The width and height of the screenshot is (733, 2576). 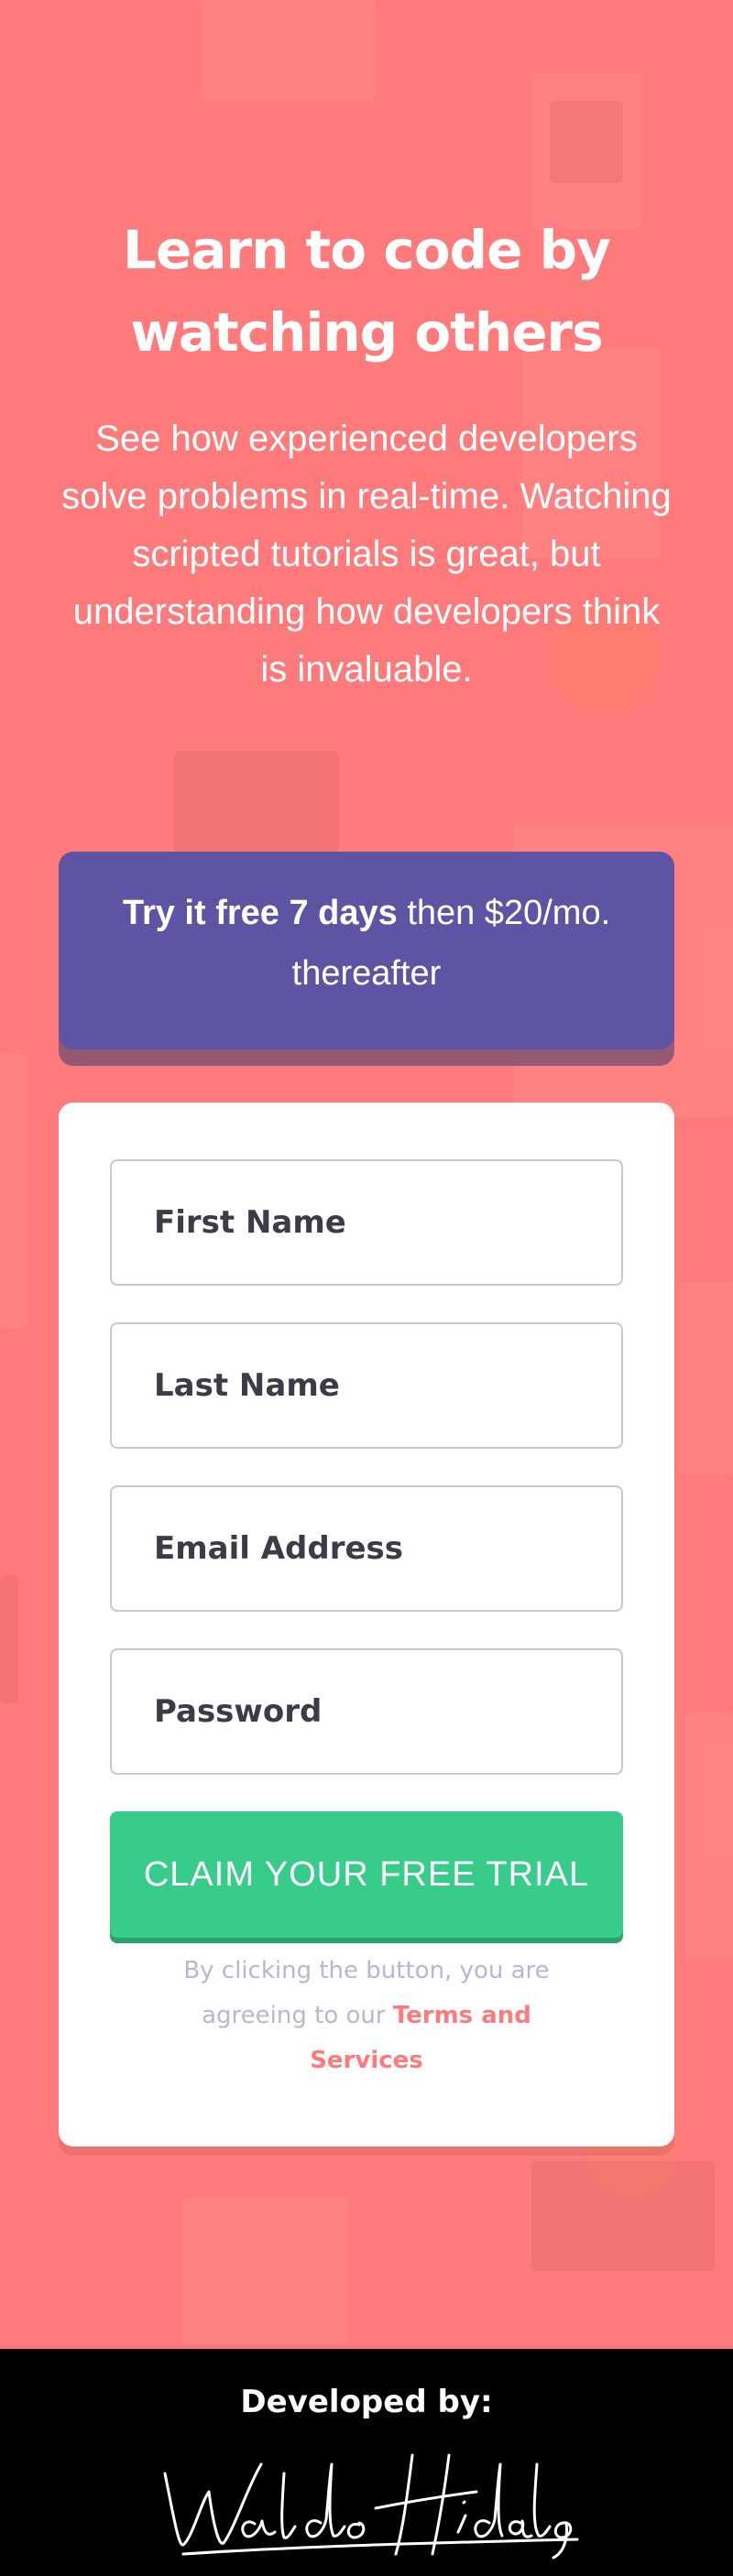 I want to click on last-name-field: Last Name, so click(x=366, y=1385).